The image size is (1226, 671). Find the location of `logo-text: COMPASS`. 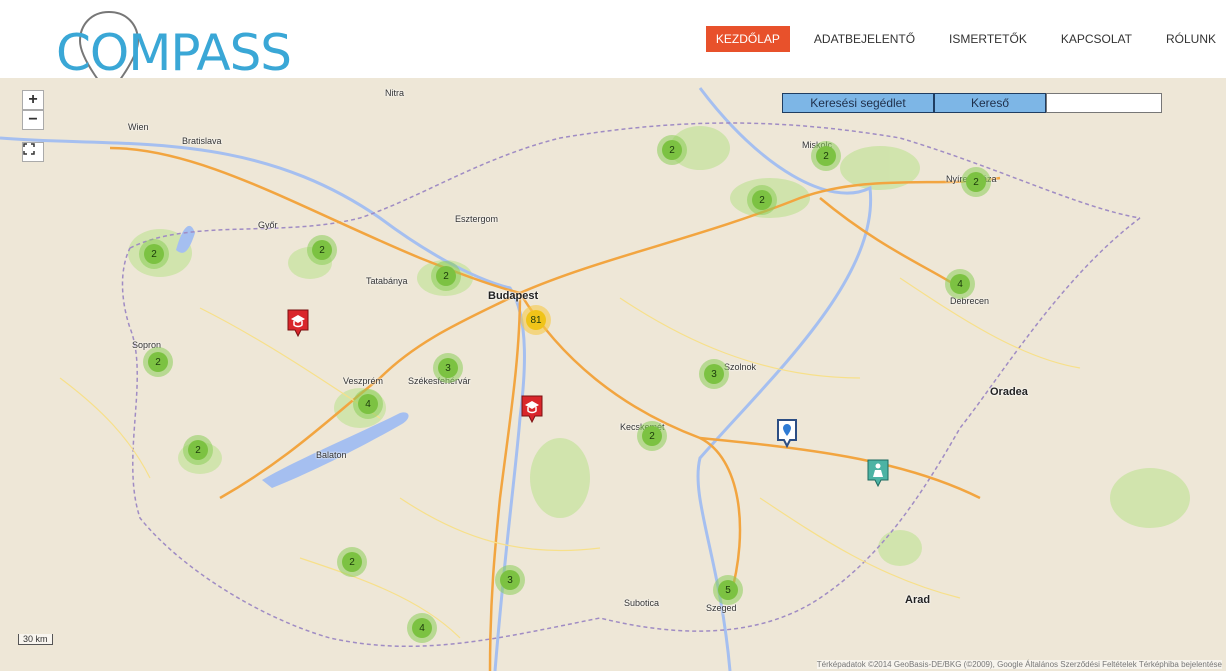

logo-text: COMPASS is located at coordinates (174, 53).